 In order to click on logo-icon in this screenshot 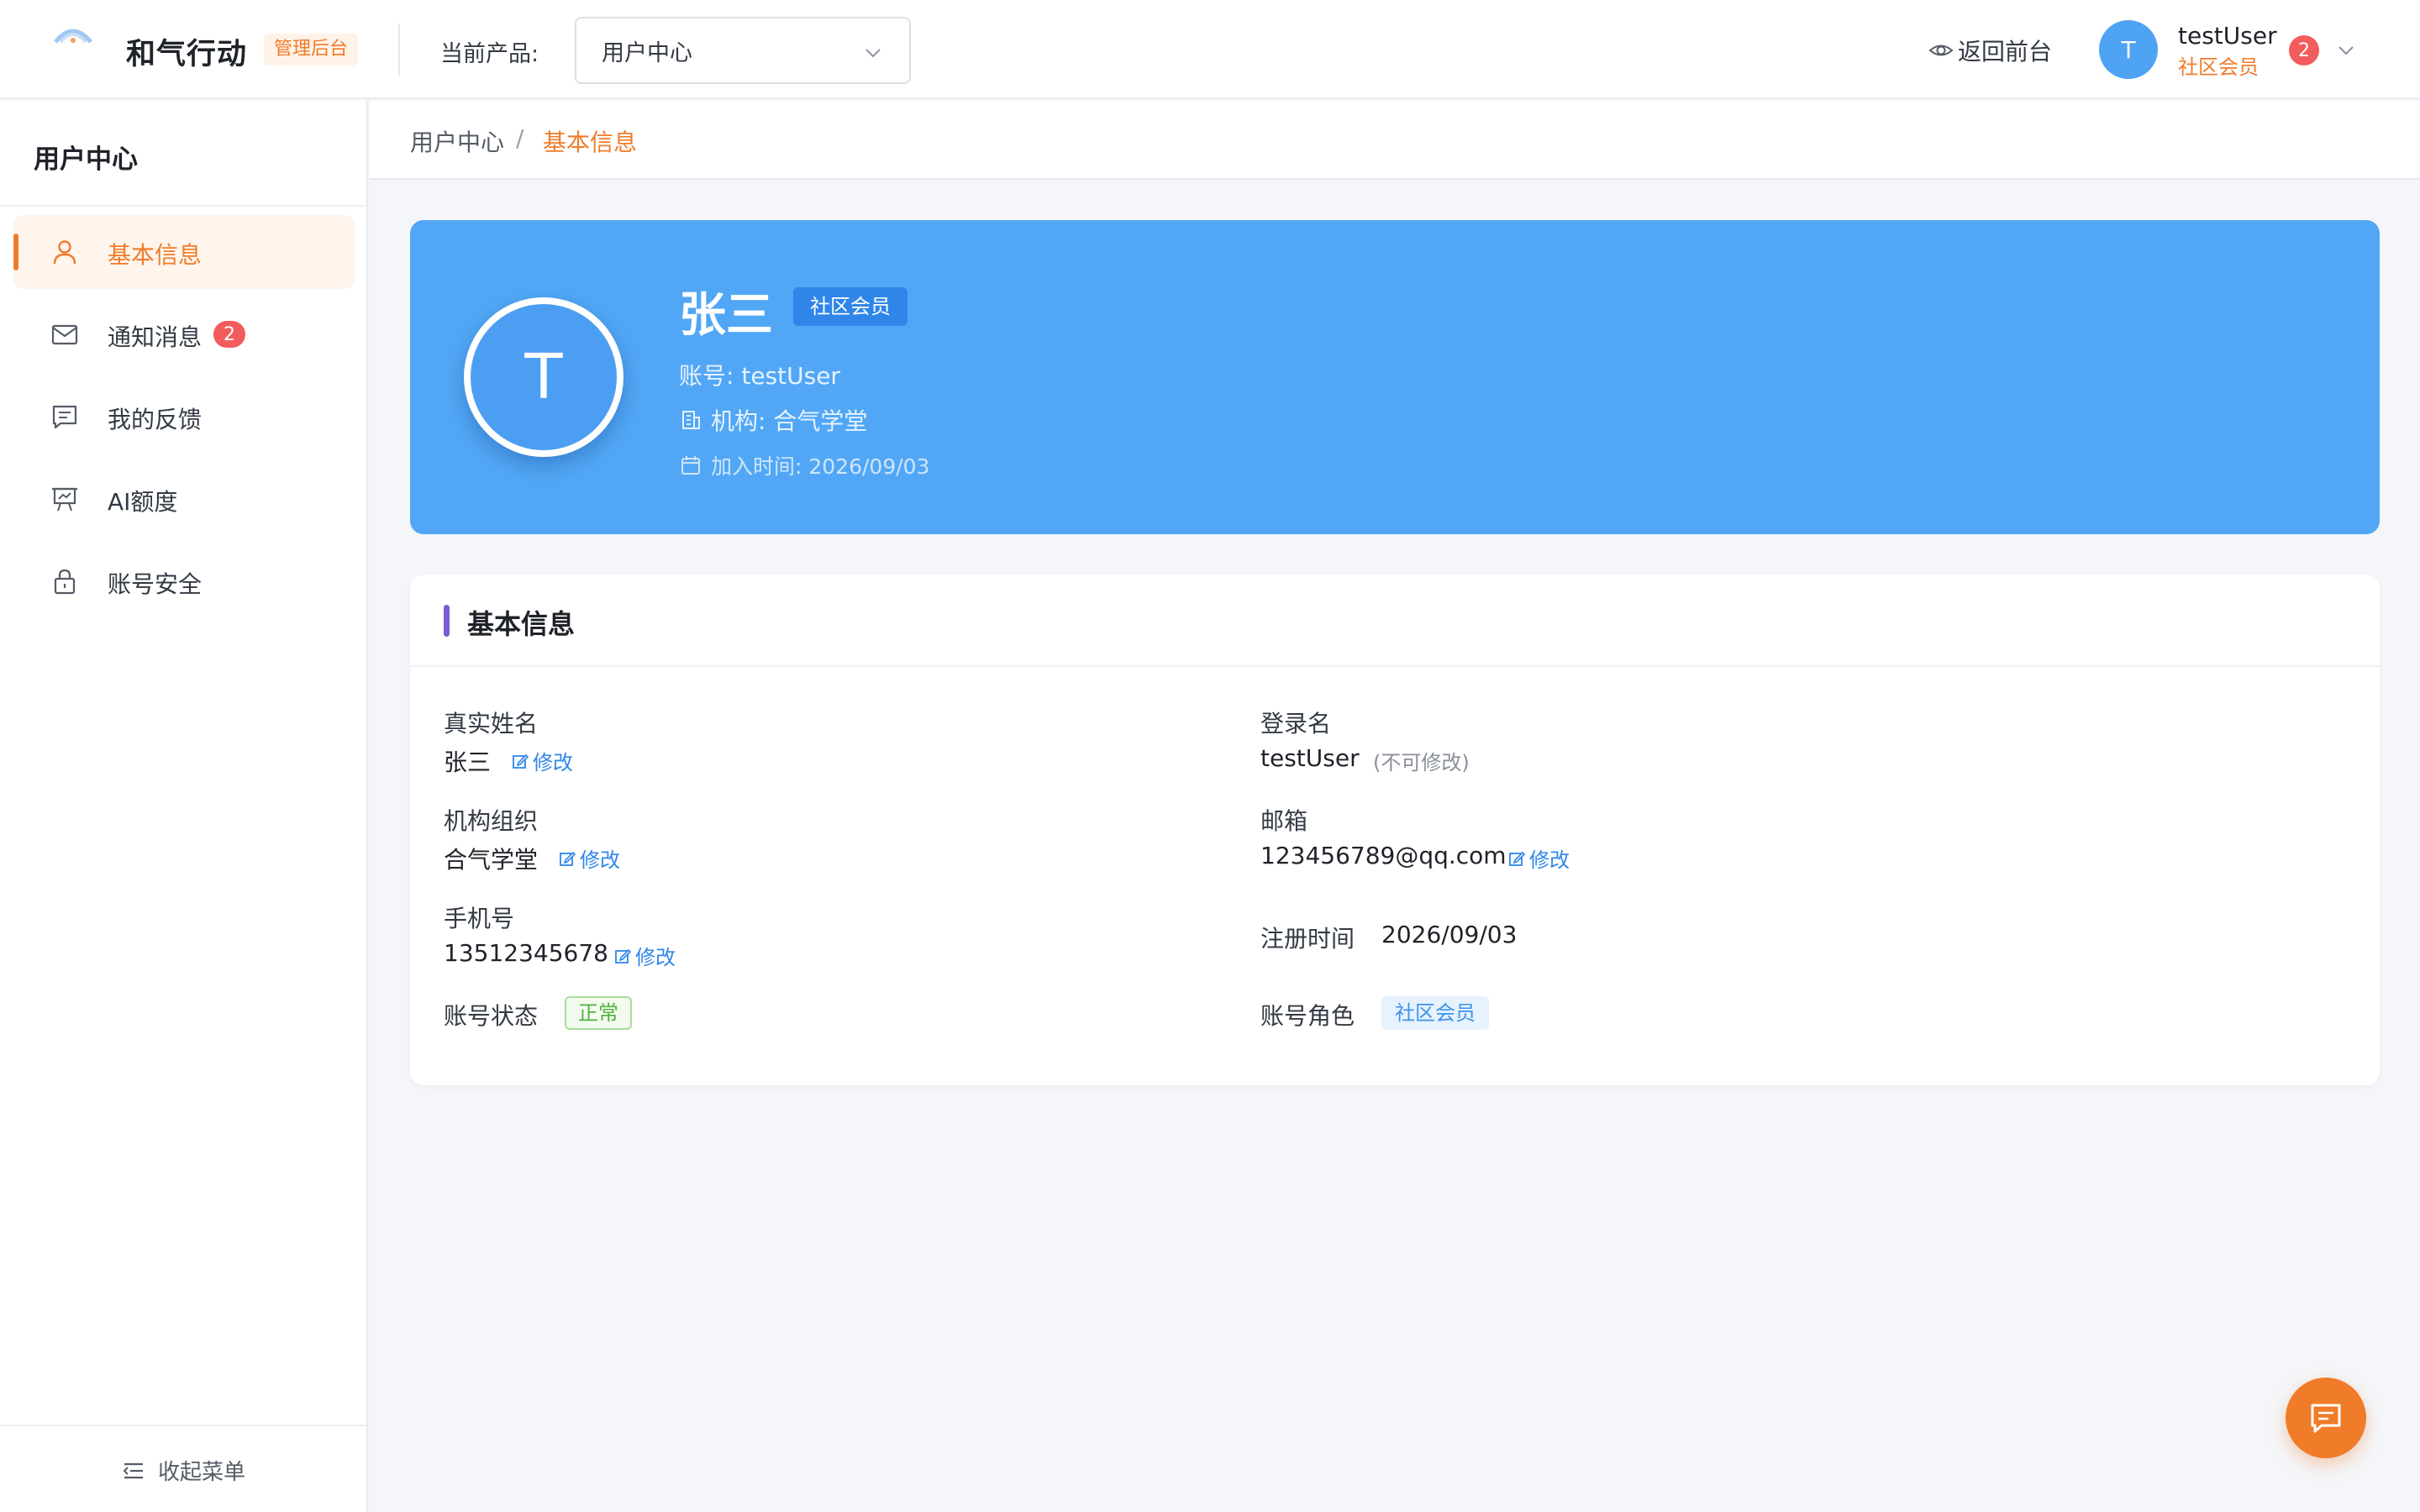, I will do `click(73, 36)`.